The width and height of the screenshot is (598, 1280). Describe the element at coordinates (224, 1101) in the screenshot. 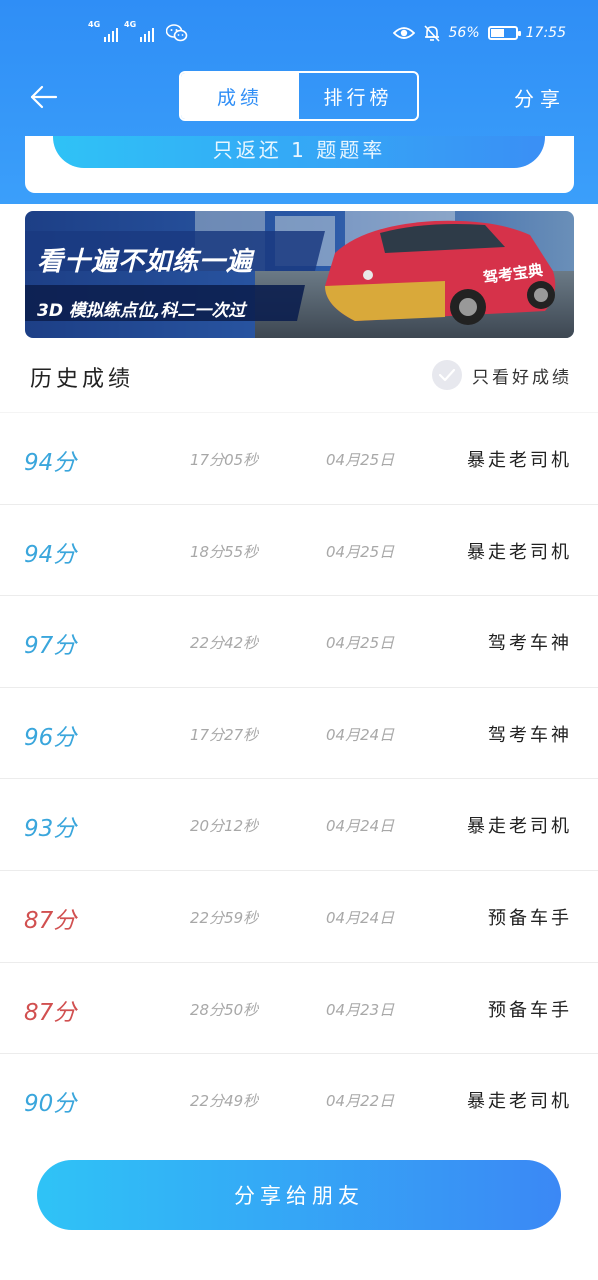

I see `duration-value: 22分49秒` at that location.